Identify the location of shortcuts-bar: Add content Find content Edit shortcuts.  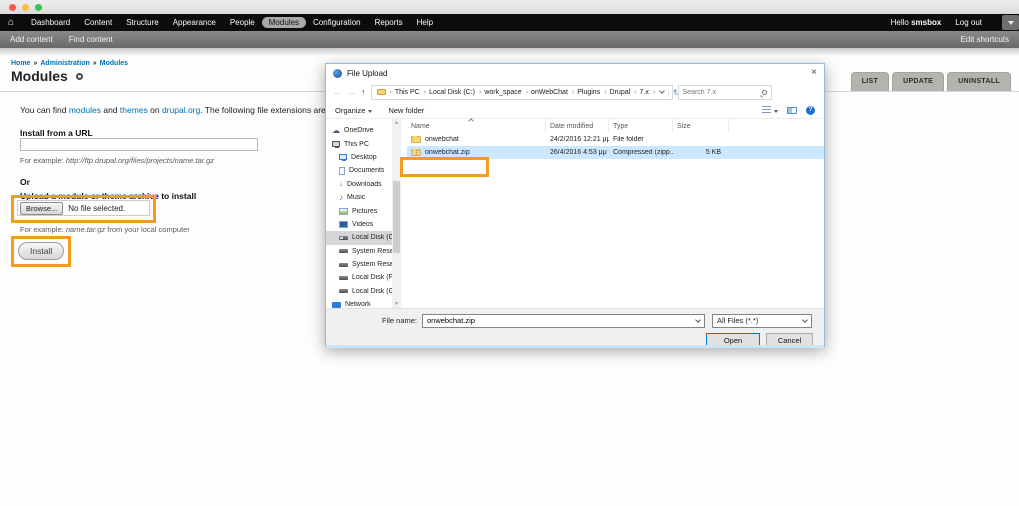
(509, 39).